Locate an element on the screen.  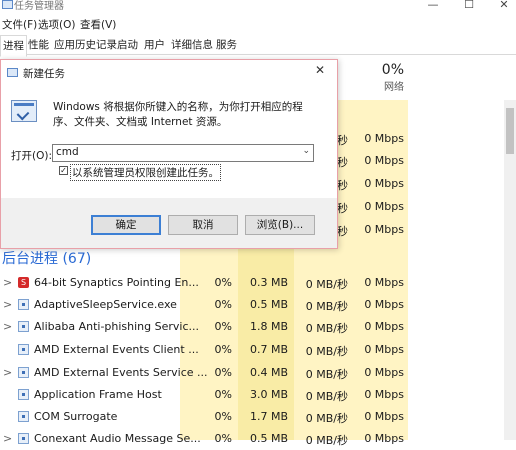
memory-cell: 0.7 MB is located at coordinates (268, 349).